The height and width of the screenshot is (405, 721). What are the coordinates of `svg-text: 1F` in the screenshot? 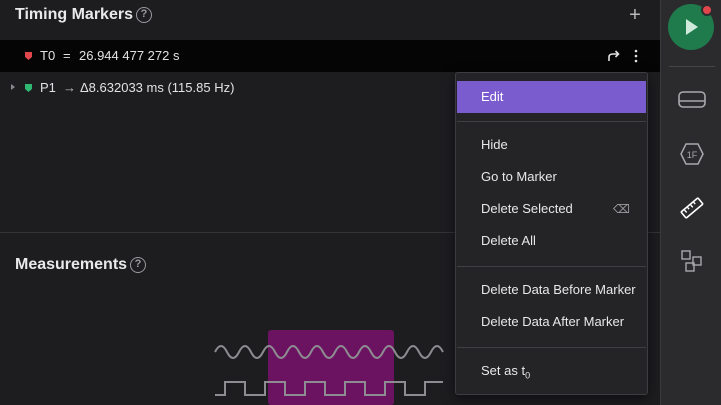 It's located at (692, 155).